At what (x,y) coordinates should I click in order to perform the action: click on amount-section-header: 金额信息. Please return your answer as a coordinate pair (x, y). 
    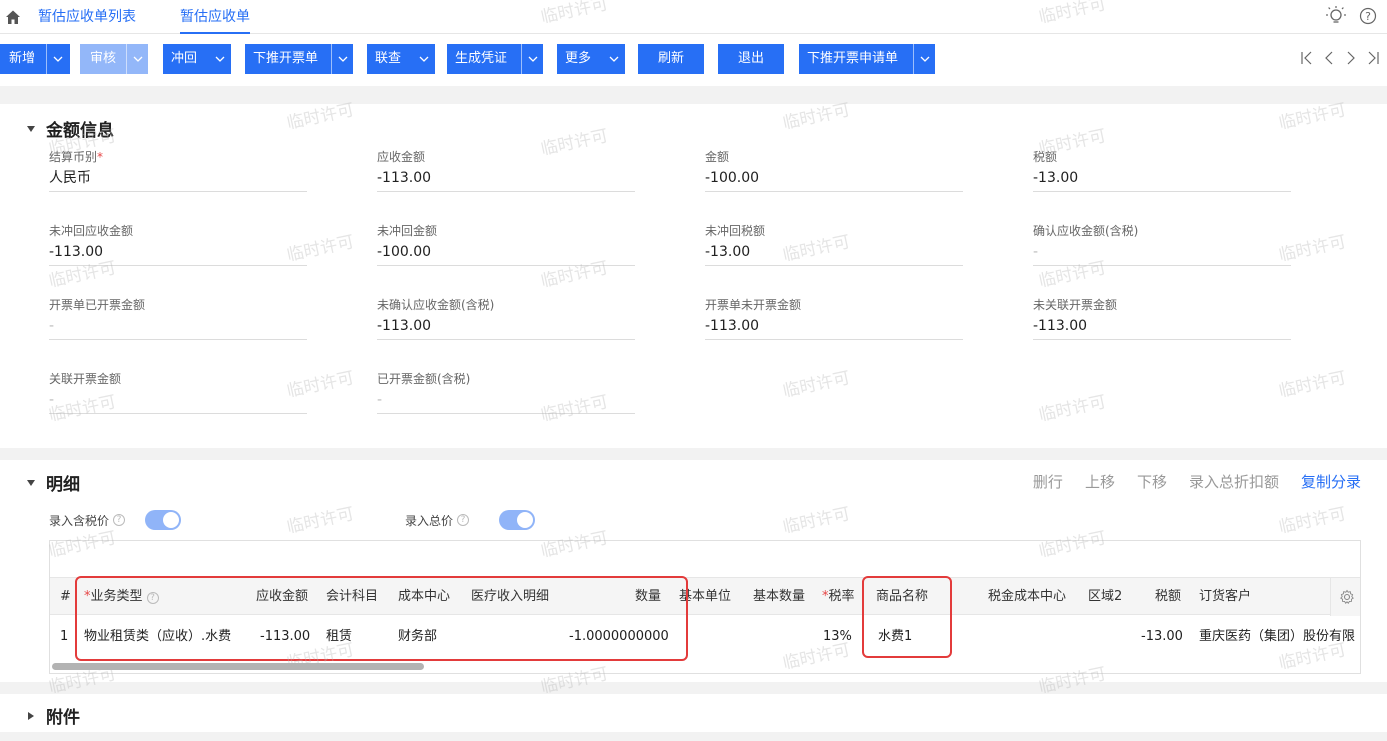
    Looking at the image, I should click on (70, 128).